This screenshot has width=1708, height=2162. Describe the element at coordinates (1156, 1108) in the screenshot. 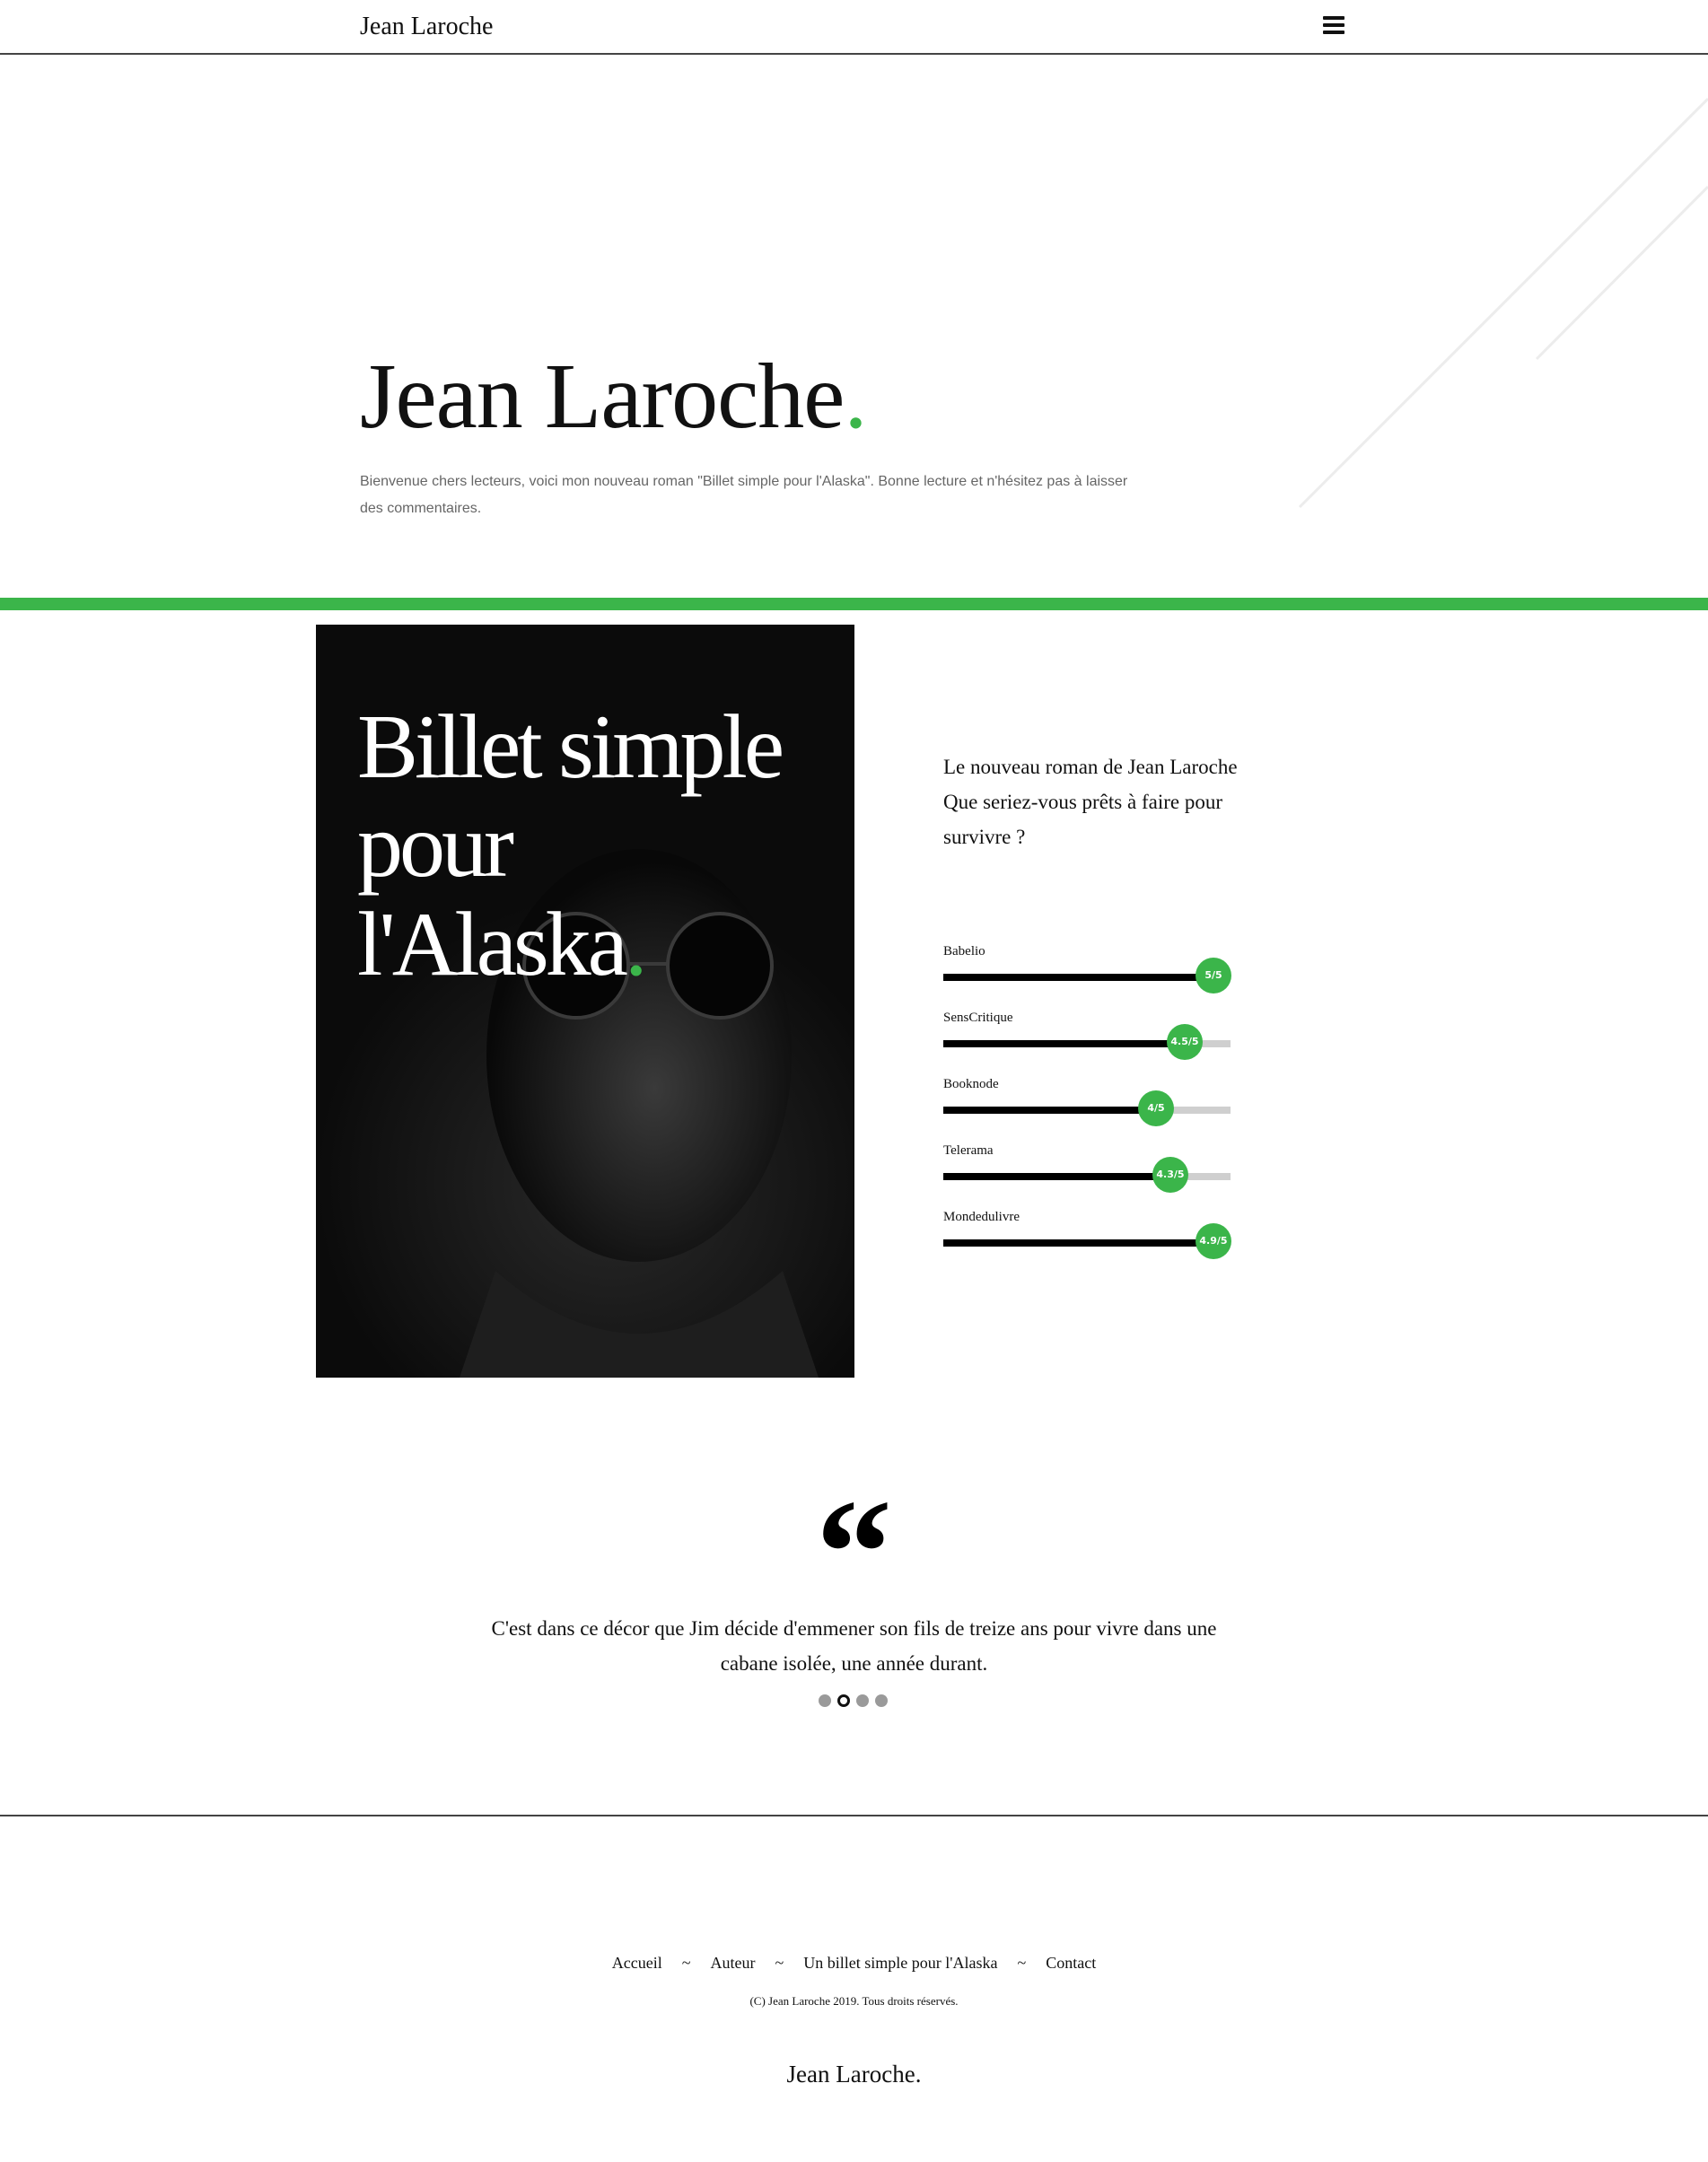

I see `rating-score-badge: 4/5` at that location.